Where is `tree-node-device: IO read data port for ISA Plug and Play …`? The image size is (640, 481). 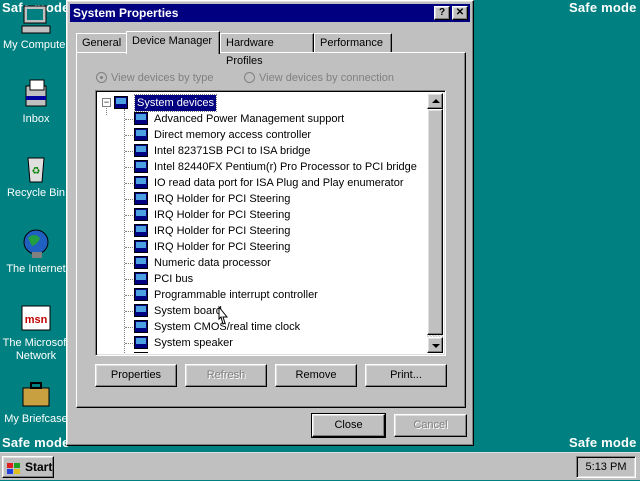
tree-node-device: IO read data port for ISA Plug and Play … is located at coordinates (262, 183).